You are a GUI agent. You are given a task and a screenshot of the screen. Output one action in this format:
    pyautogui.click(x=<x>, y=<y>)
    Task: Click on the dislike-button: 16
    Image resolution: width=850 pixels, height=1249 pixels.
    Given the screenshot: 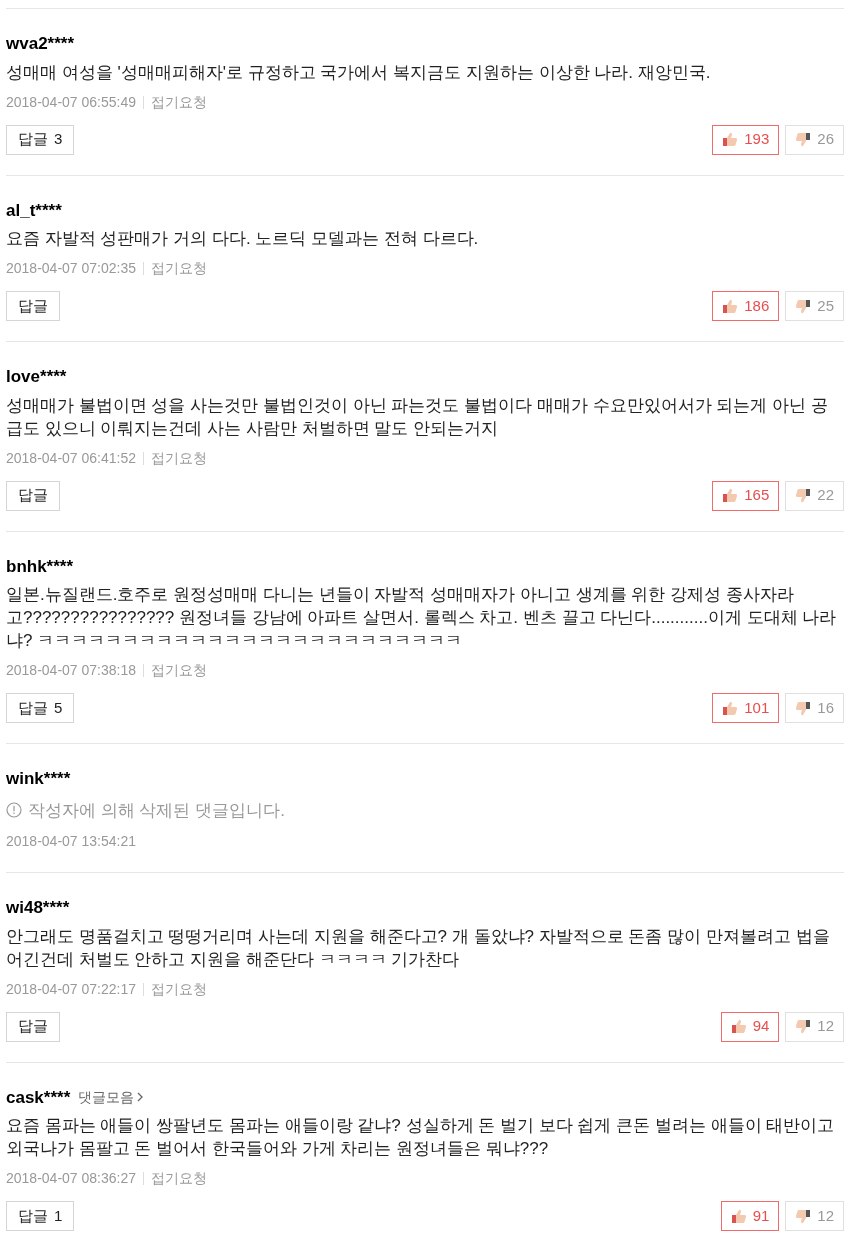 What is the action you would take?
    pyautogui.click(x=814, y=708)
    